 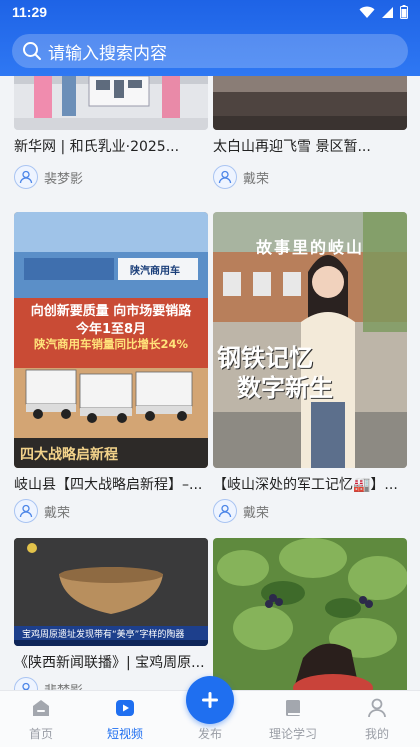 What do you see at coordinates (40, 734) in the screenshot?
I see `tab-label: 首页` at bounding box center [40, 734].